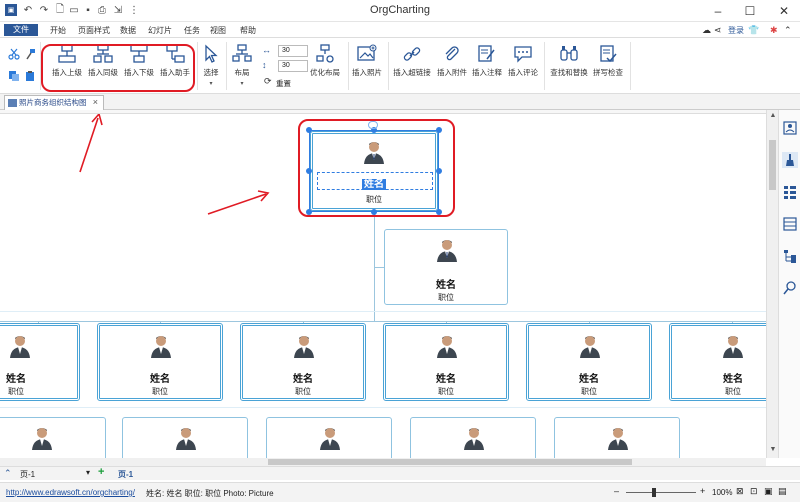 The image size is (800, 502). Describe the element at coordinates (28, 10) in the screenshot. I see `undo-icon: ↶` at that location.